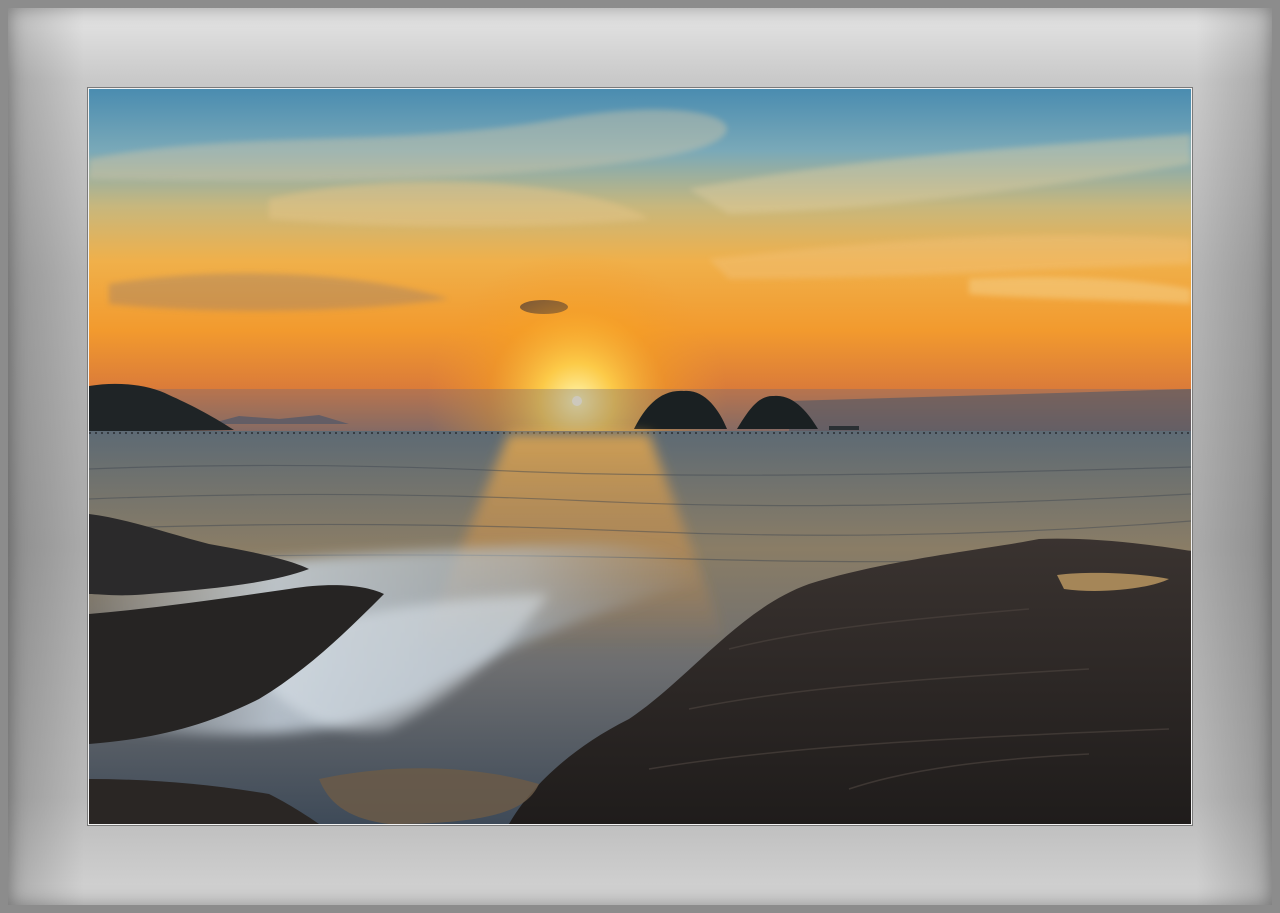 Image resolution: width=1280 pixels, height=913 pixels. Describe the element at coordinates (844, 428) in the screenshot. I see `boat` at that location.